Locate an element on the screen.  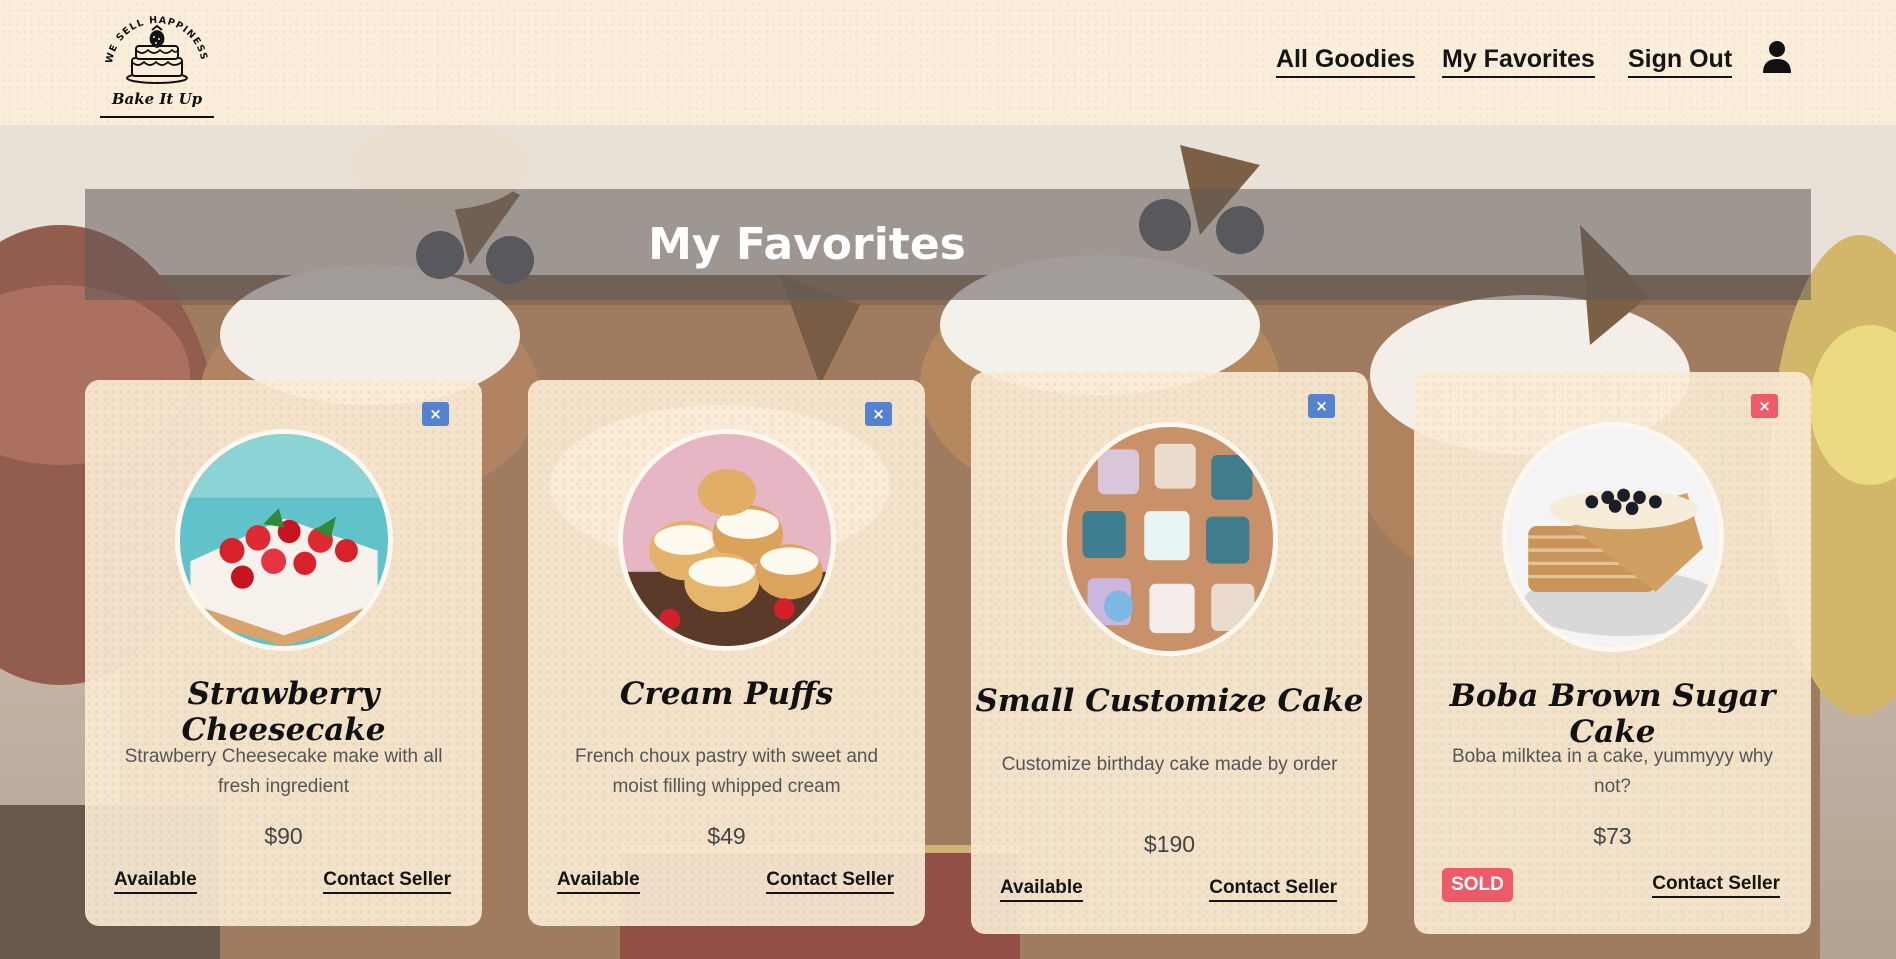
page-title: My Favorites is located at coordinates (807, 244).